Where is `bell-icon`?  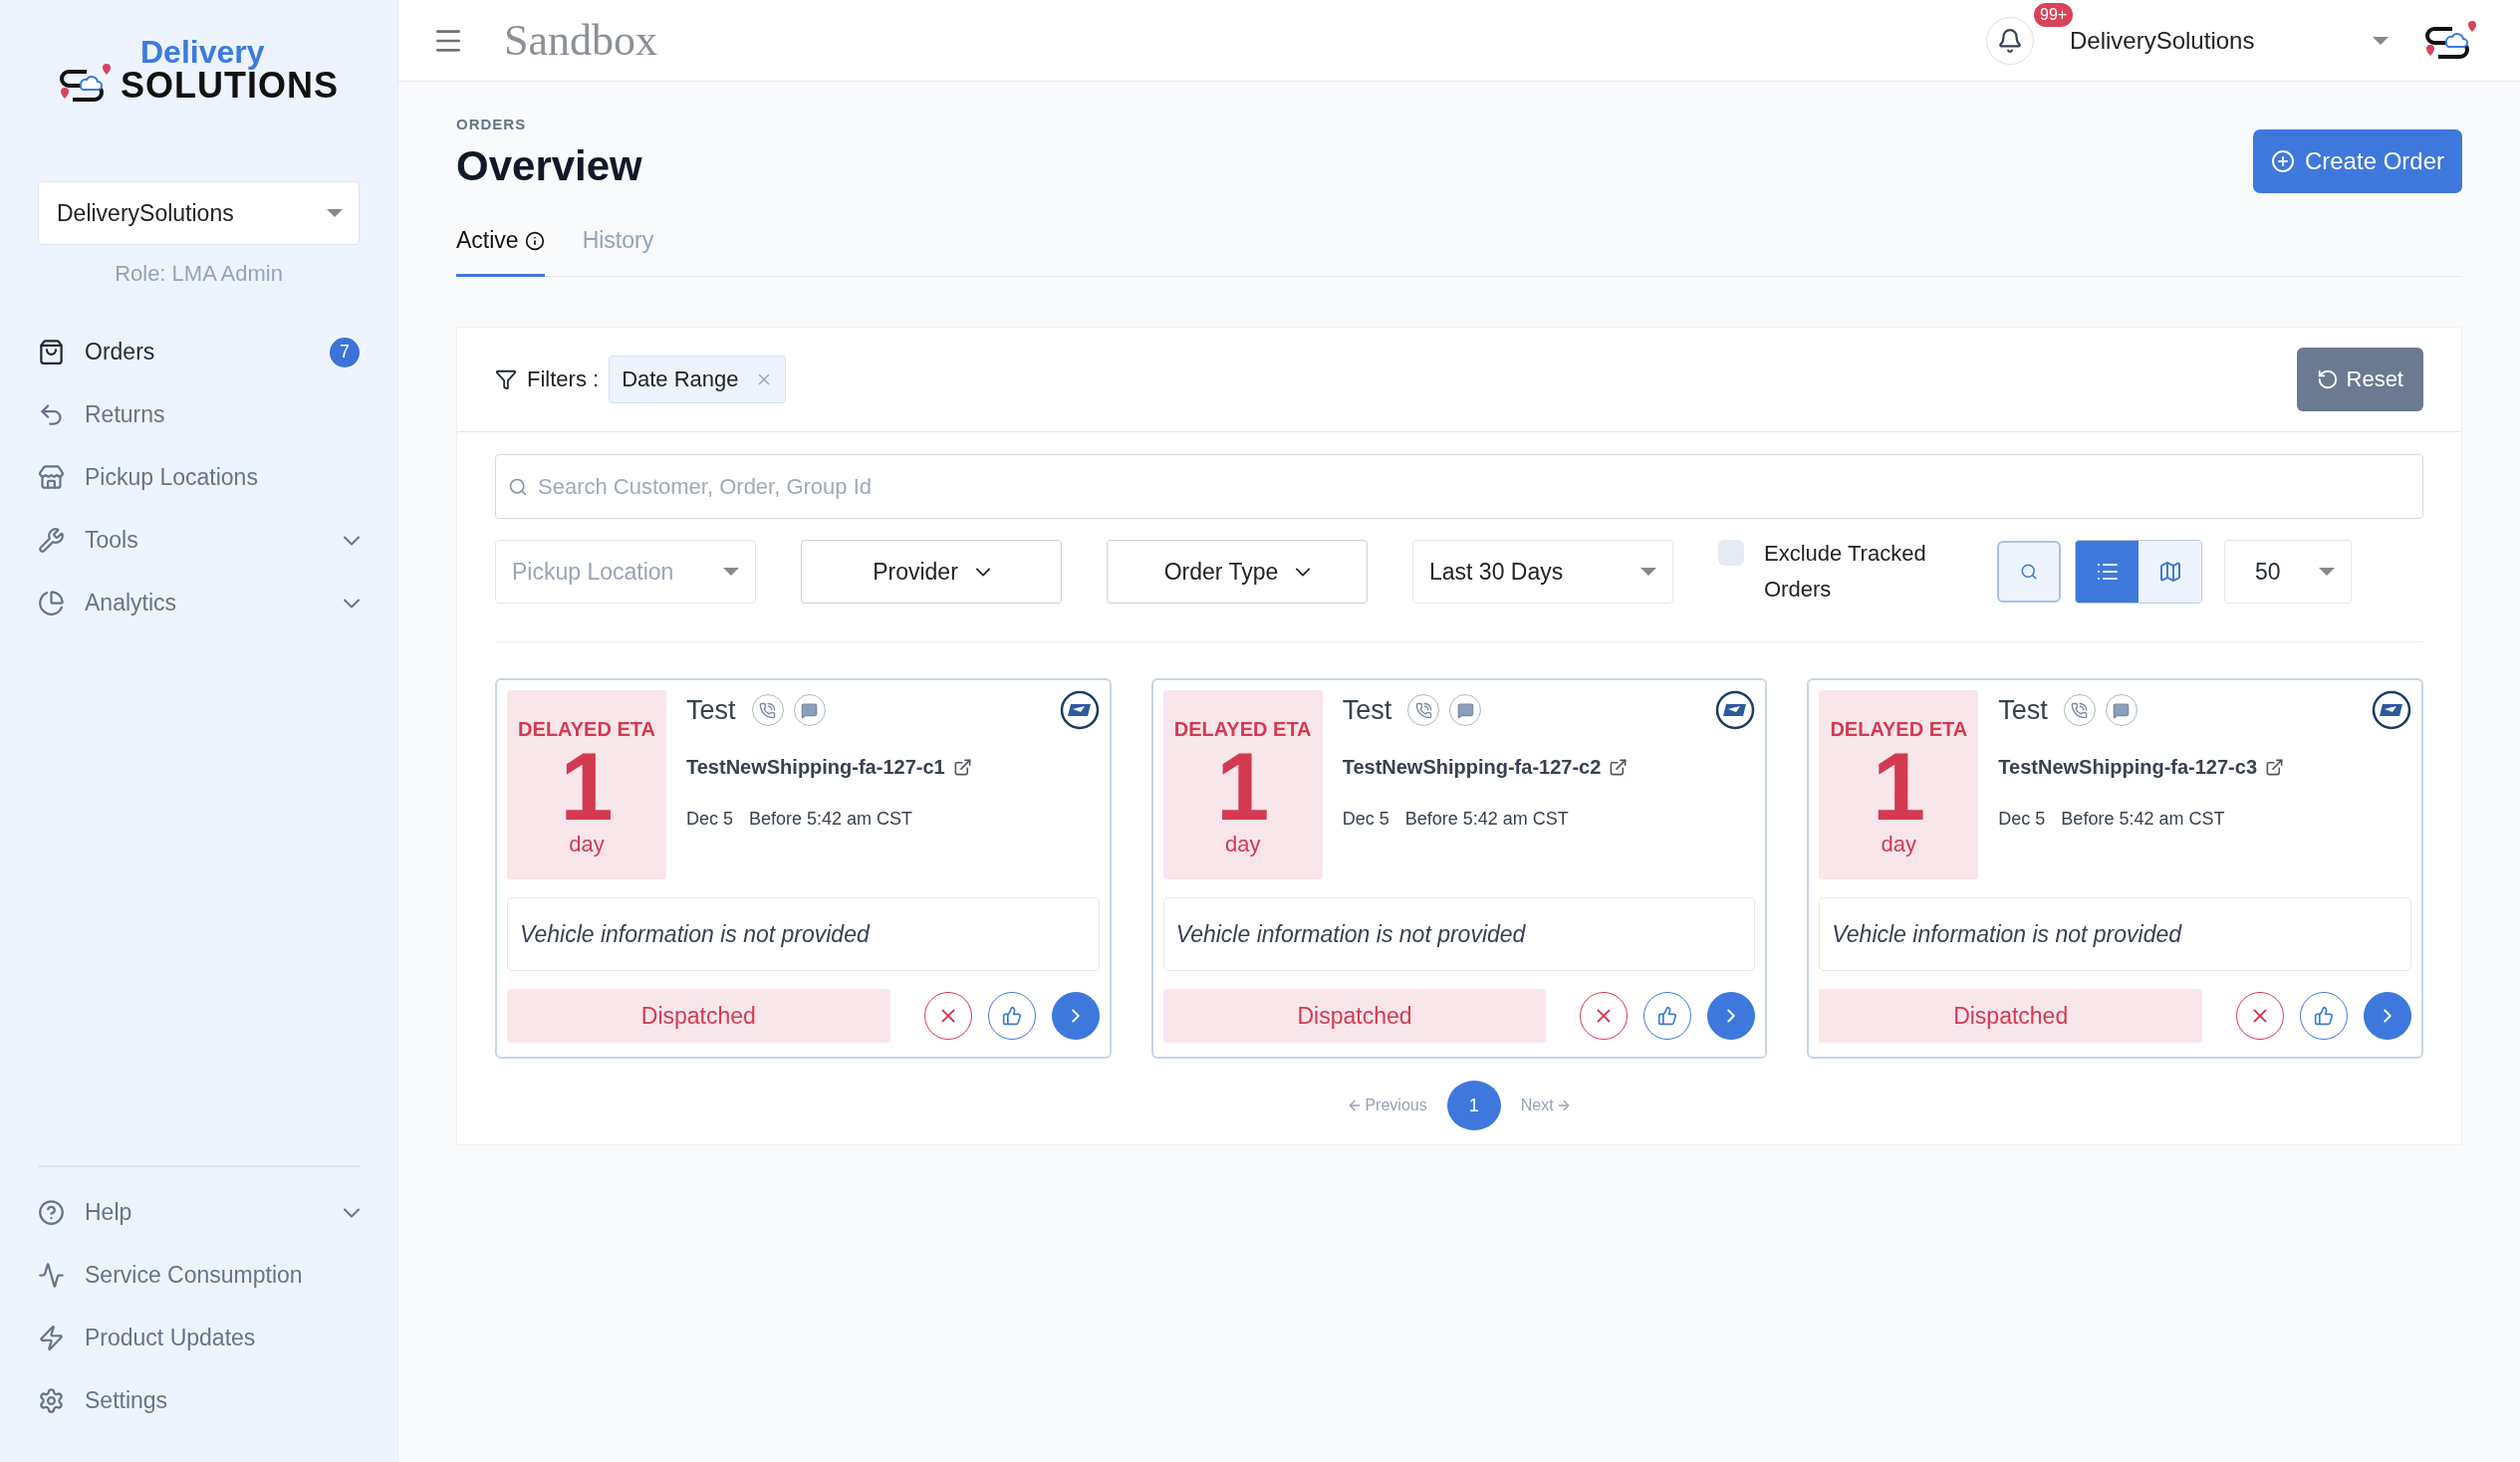 bell-icon is located at coordinates (2010, 40).